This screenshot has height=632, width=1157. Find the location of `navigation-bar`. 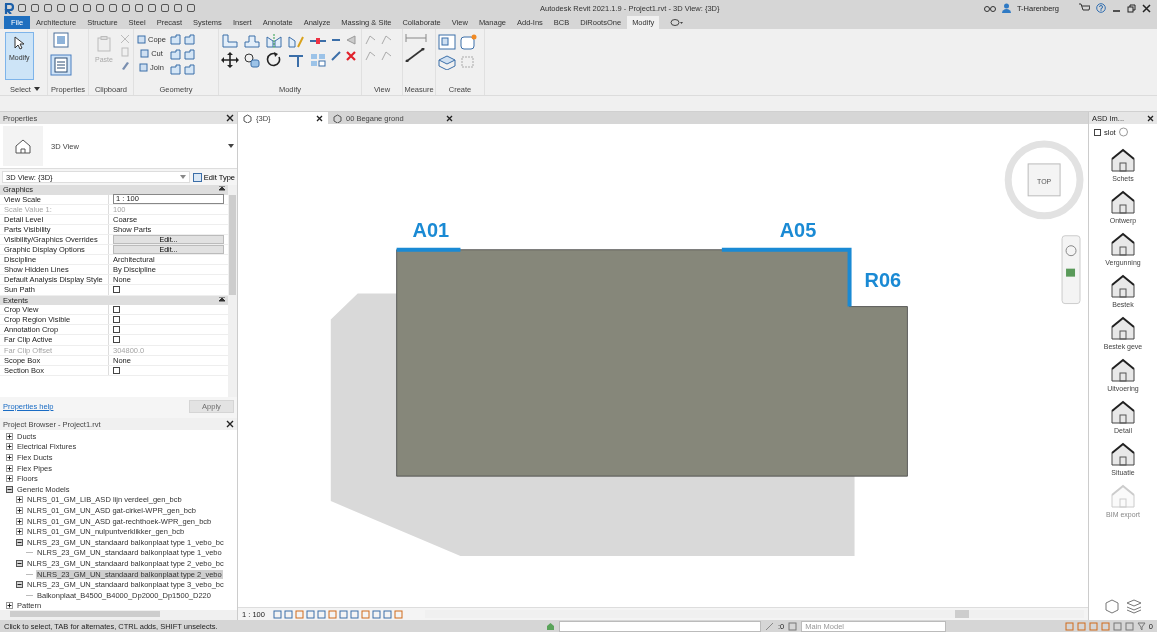

navigation-bar is located at coordinates (1071, 270).